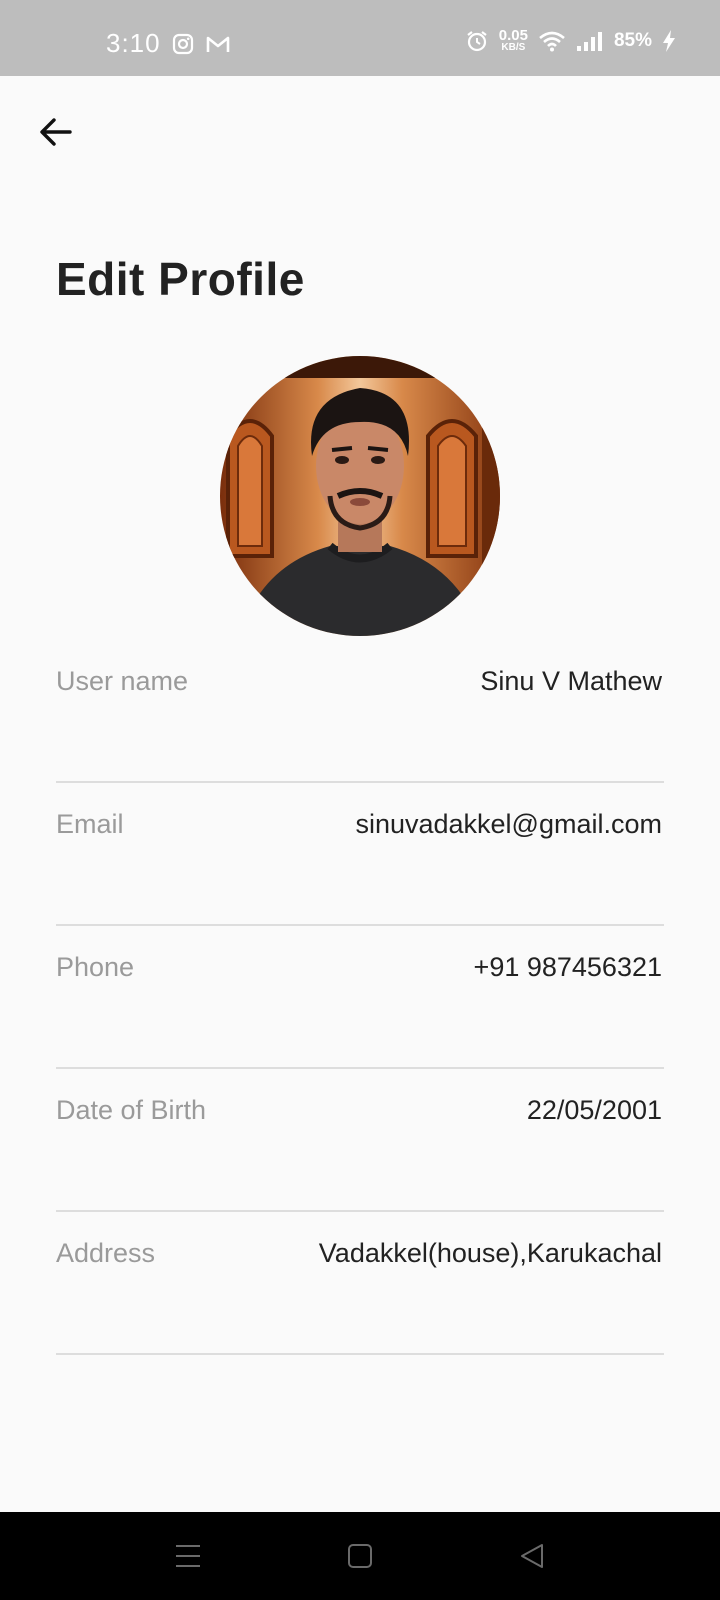 This screenshot has height=1600, width=720. I want to click on status-bar: 3:10 0.05 KB/S 85%, so click(360, 38).